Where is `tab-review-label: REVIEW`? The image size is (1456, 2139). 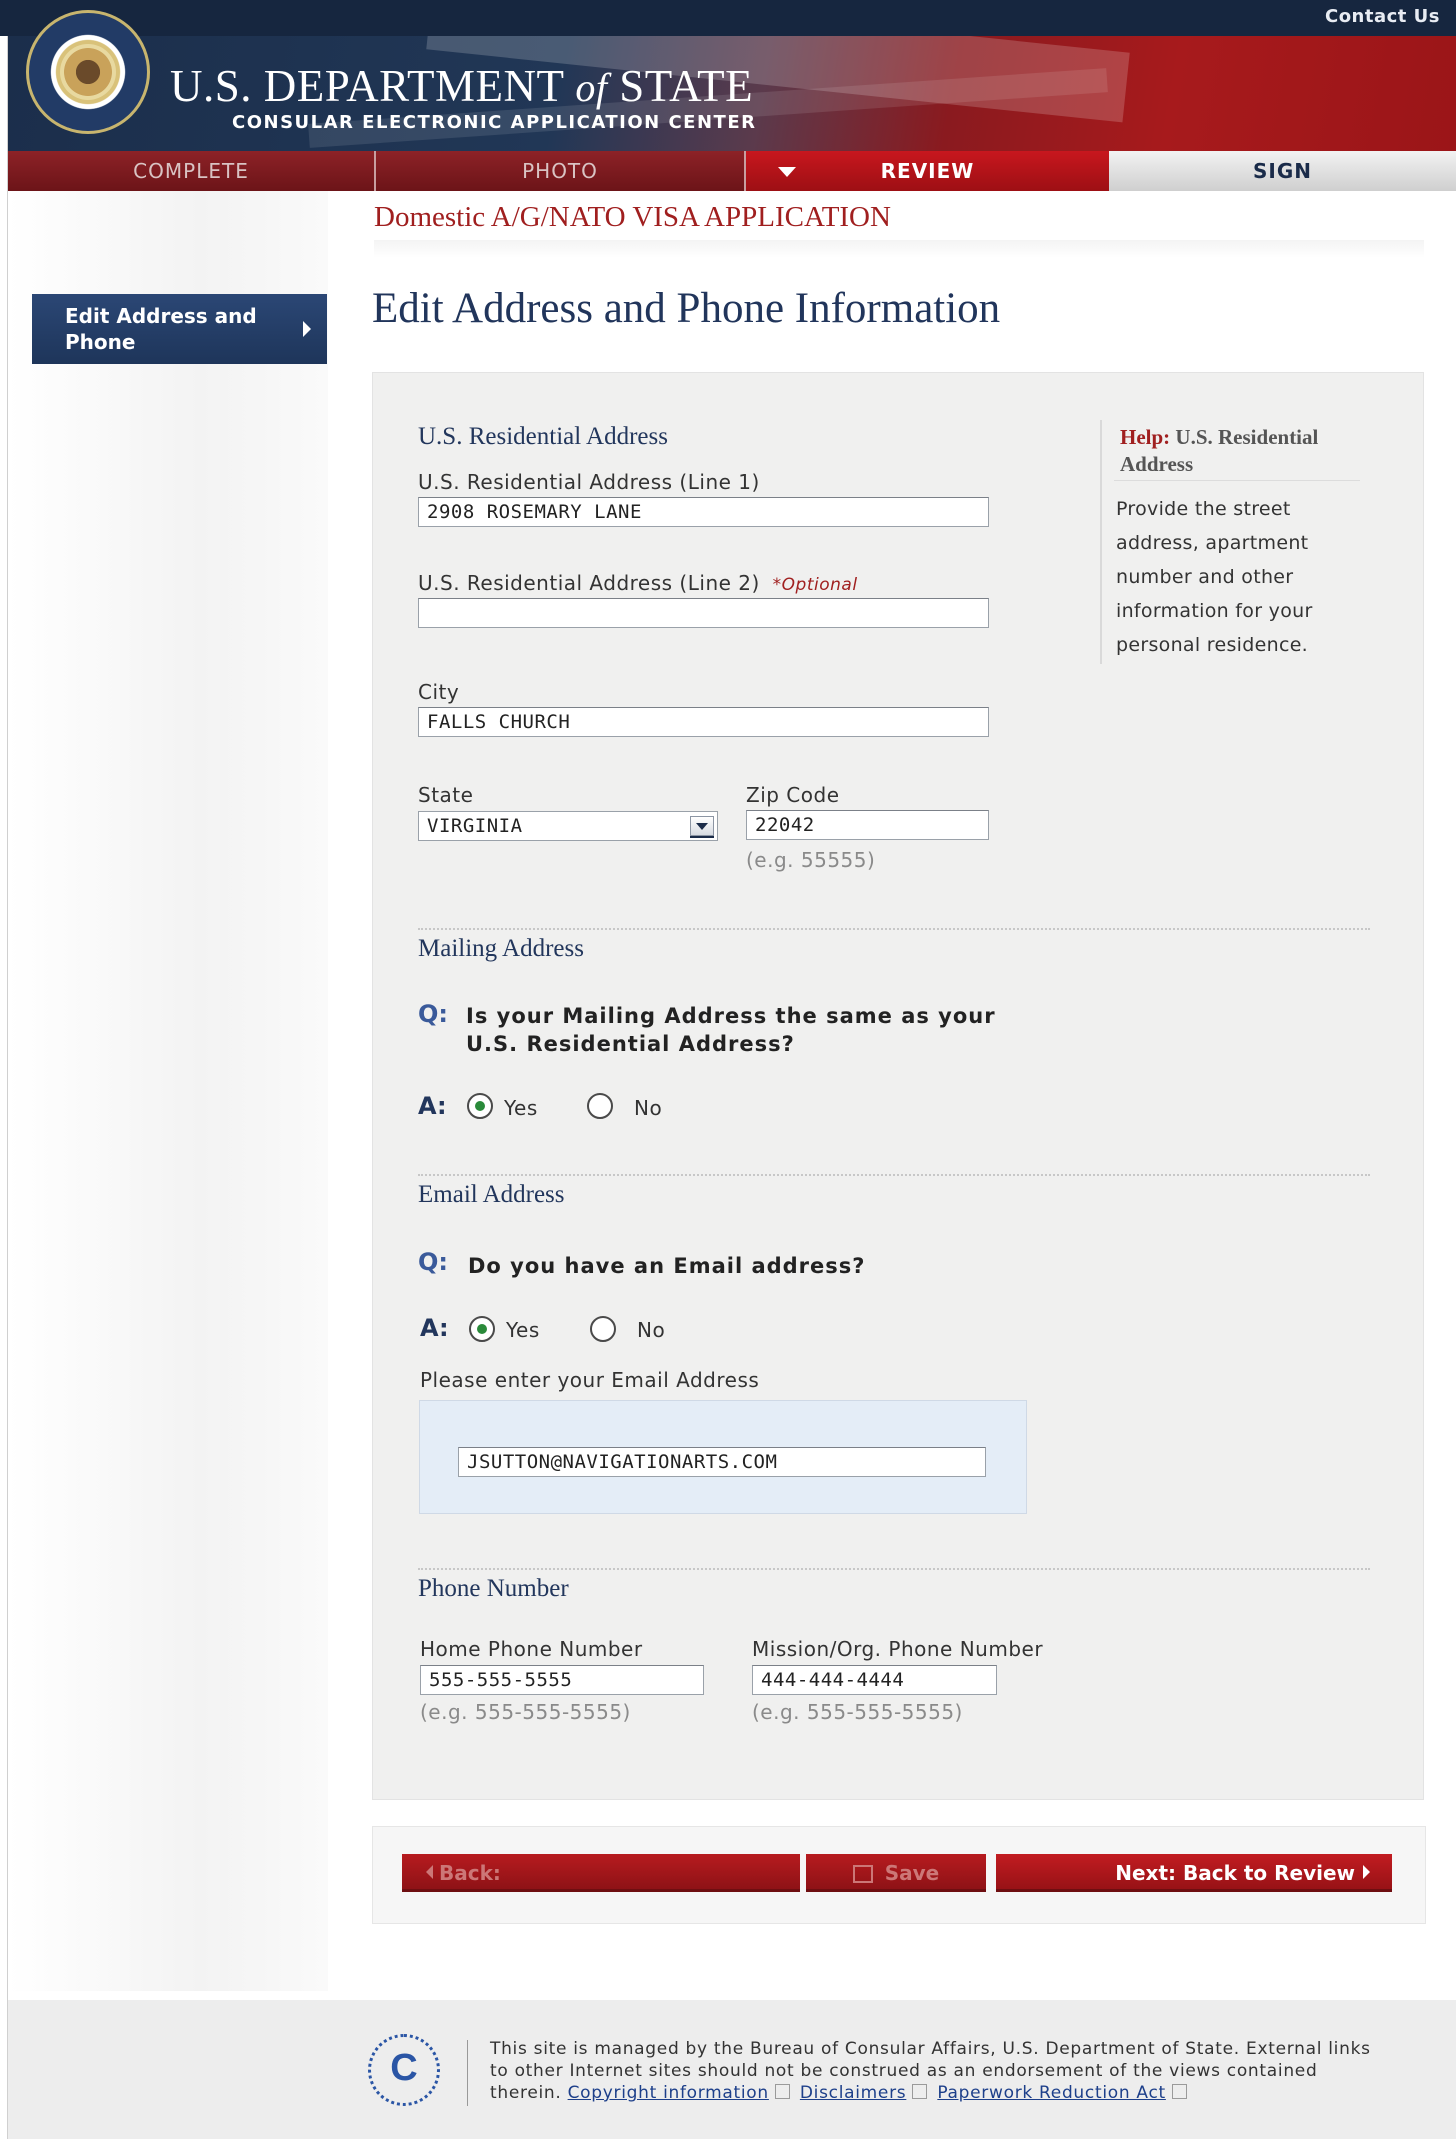 tab-review-label: REVIEW is located at coordinates (927, 171).